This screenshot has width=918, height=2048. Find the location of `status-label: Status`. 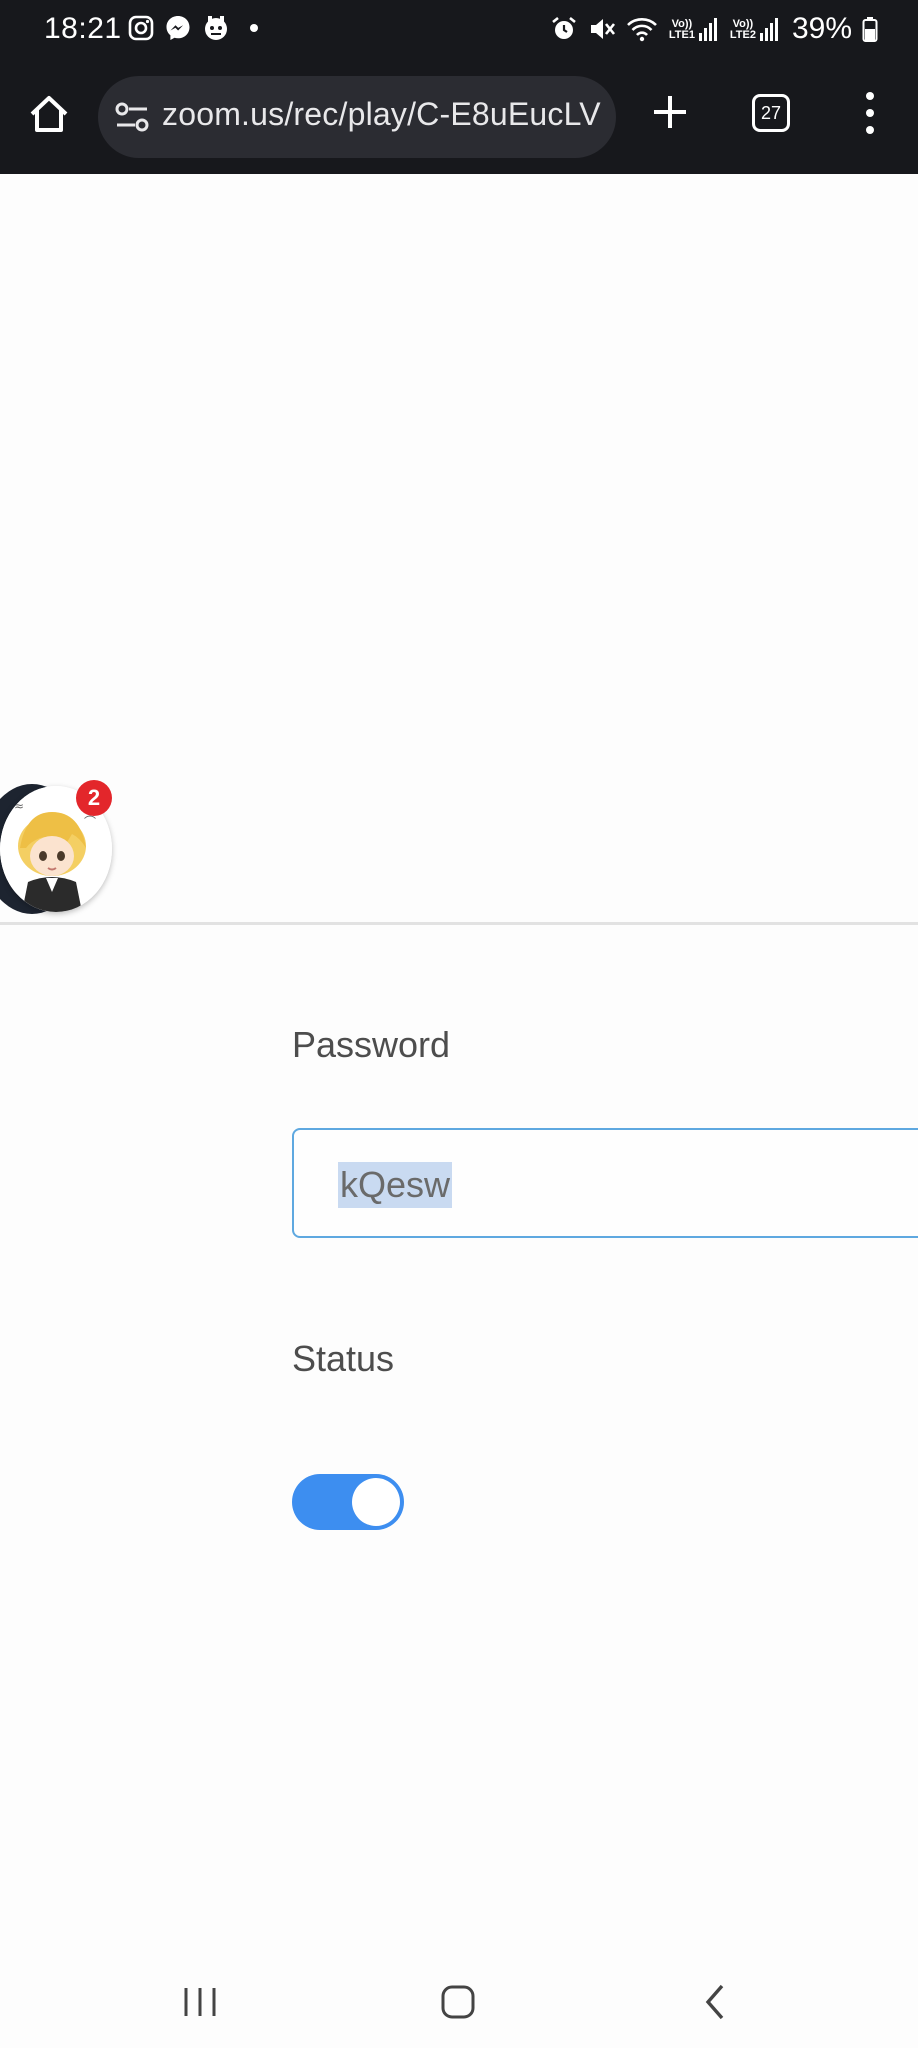

status-label: Status is located at coordinates (343, 1358).